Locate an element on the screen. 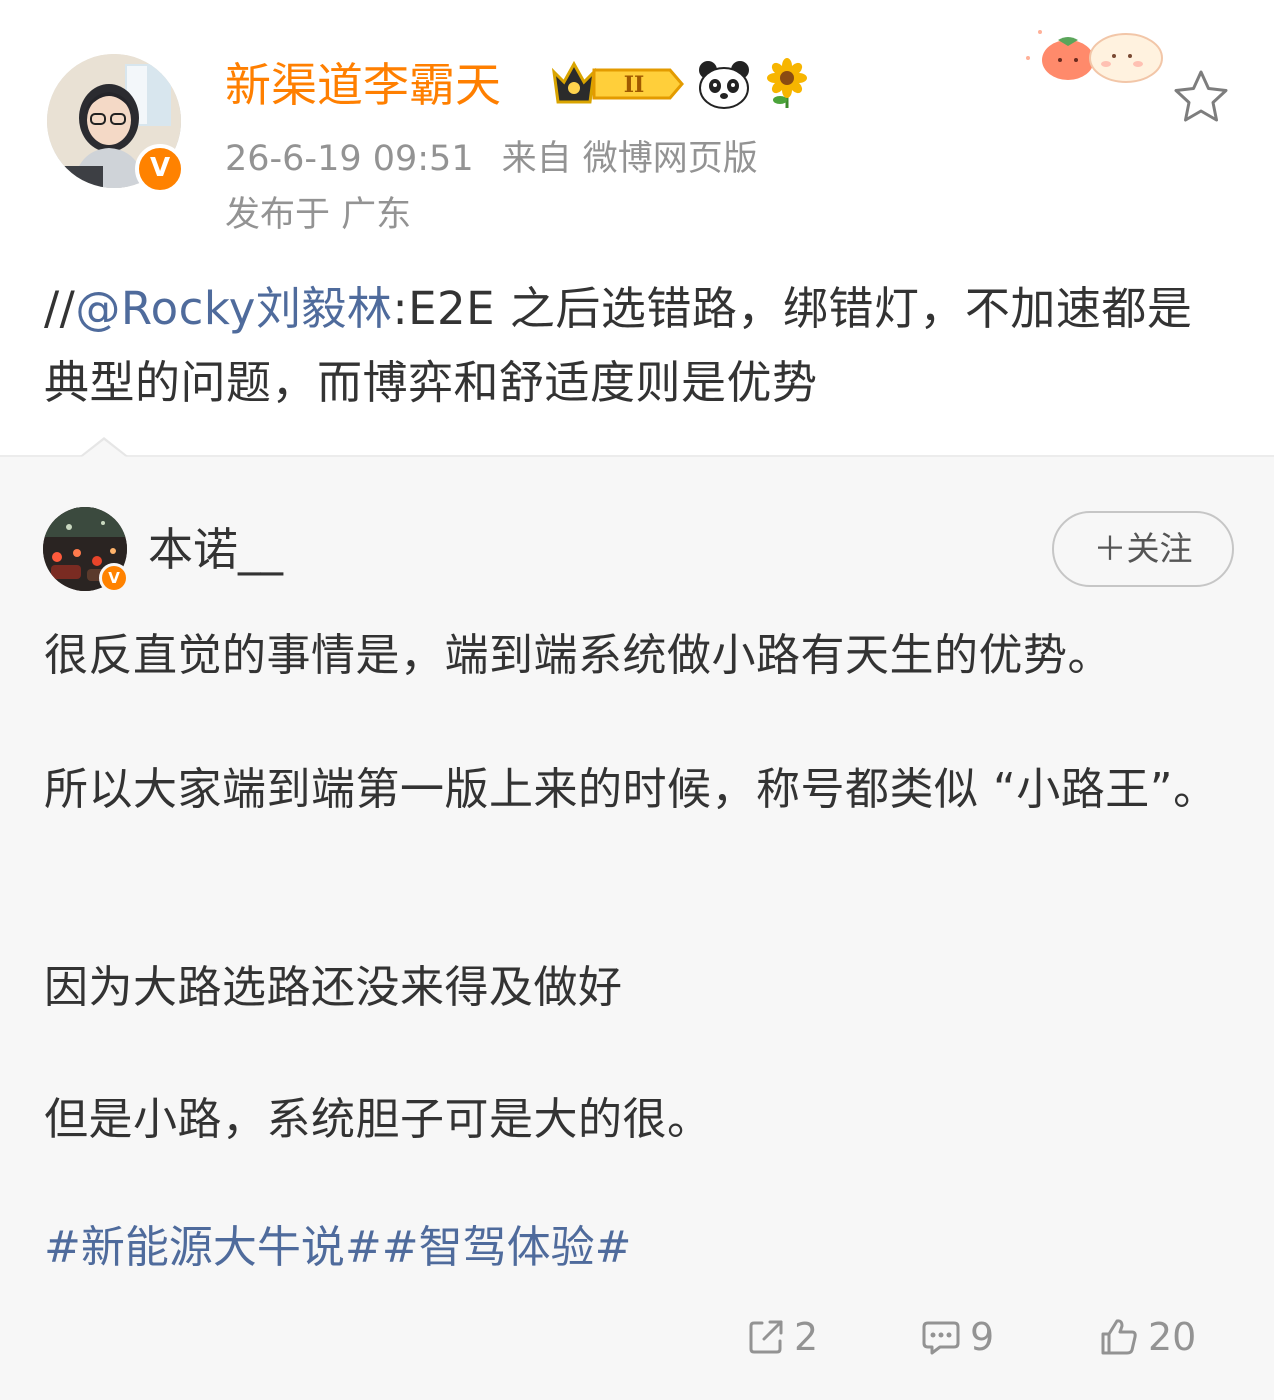 Image resolution: width=1274 pixels, height=1400 pixels. verified-badge-icon: V is located at coordinates (160, 169).